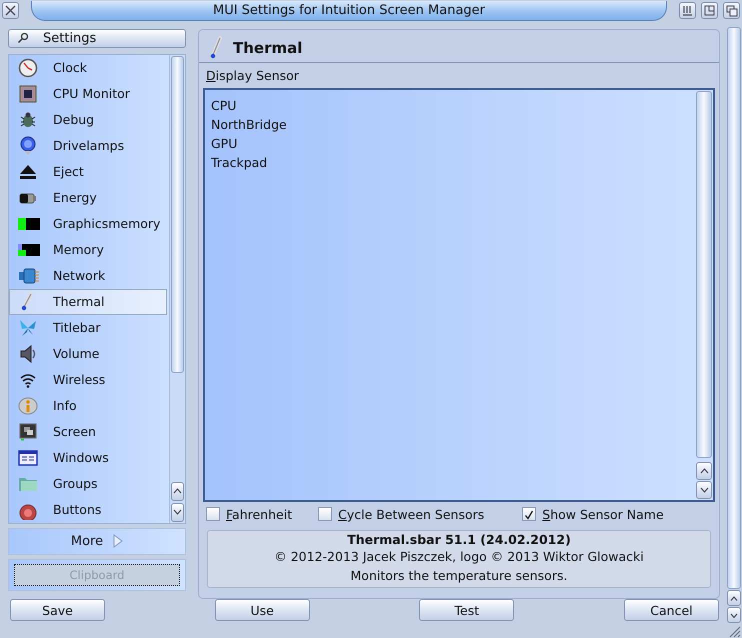 The width and height of the screenshot is (742, 638). What do you see at coordinates (88, 509) in the screenshot?
I see `sidebar-item: Buttons` at bounding box center [88, 509].